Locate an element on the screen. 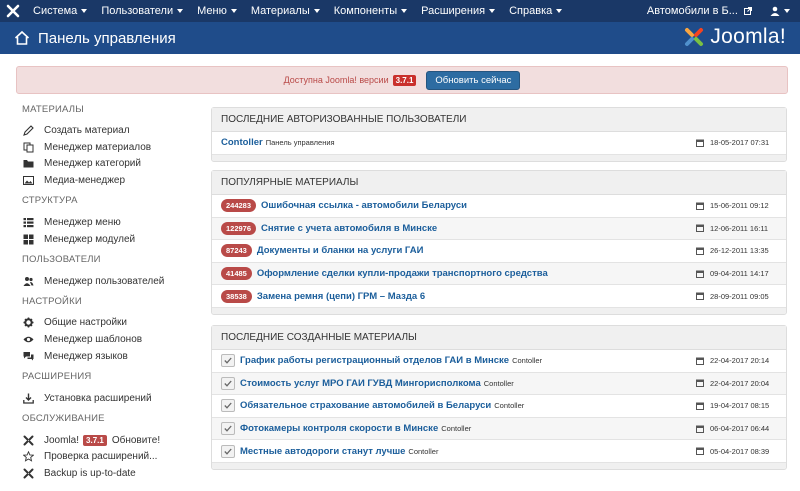 Image resolution: width=800 pixels, height=491 pixels. user-menu is located at coordinates (780, 11).